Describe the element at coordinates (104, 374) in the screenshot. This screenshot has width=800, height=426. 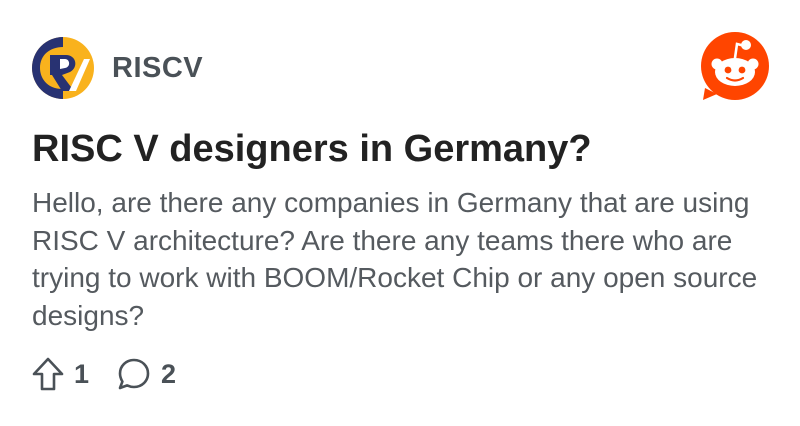
I see `post-actions: 1 2` at that location.